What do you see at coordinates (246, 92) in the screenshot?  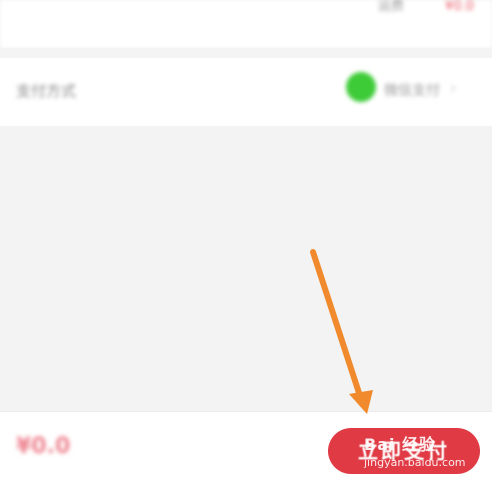 I see `payment-method-row: 支付方式 微信支付 ›` at bounding box center [246, 92].